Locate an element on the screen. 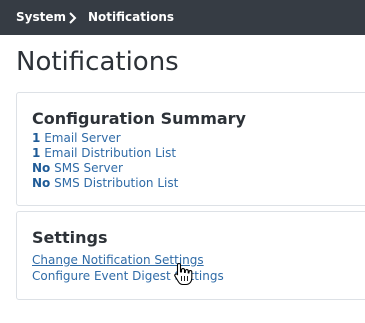 The width and height of the screenshot is (365, 323). summary-label: SMS Server is located at coordinates (88, 168).